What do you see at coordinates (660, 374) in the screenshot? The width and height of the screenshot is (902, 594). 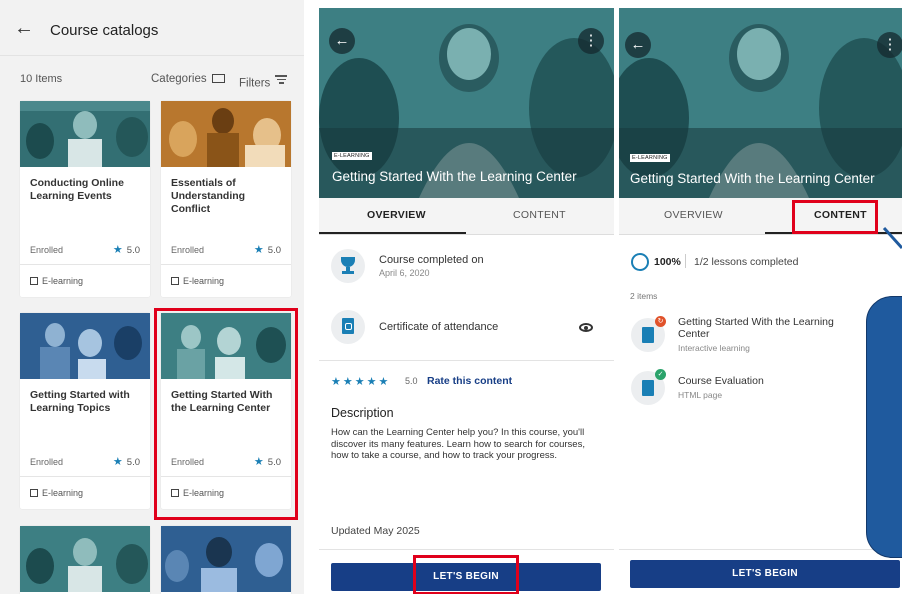 I see `check-badge-icon: ✓` at bounding box center [660, 374].